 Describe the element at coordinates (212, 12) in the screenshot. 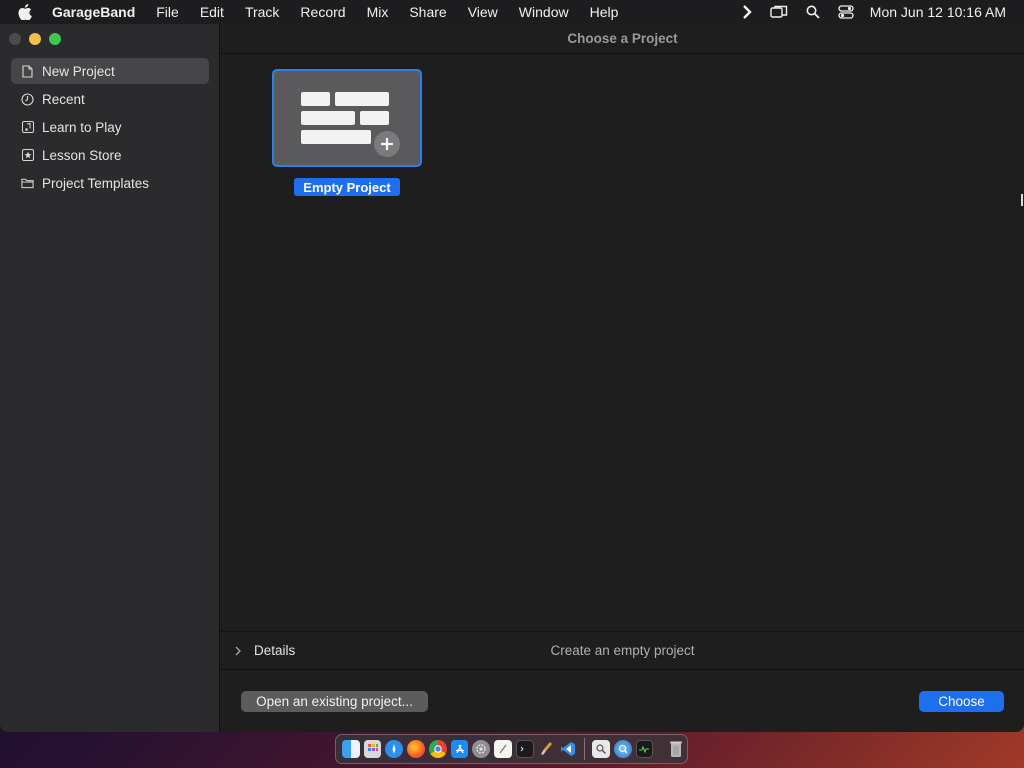

I see `menu-edit: Edit` at that location.